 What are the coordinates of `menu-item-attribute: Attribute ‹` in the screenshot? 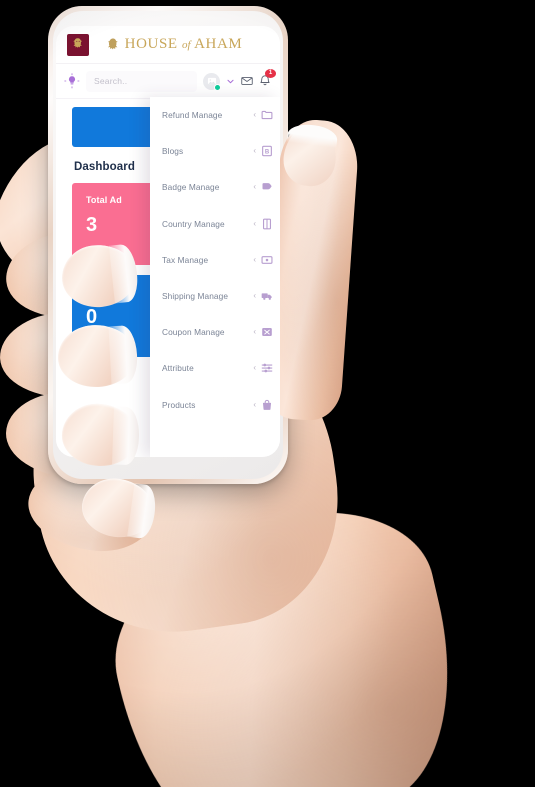 It's located at (215, 368).